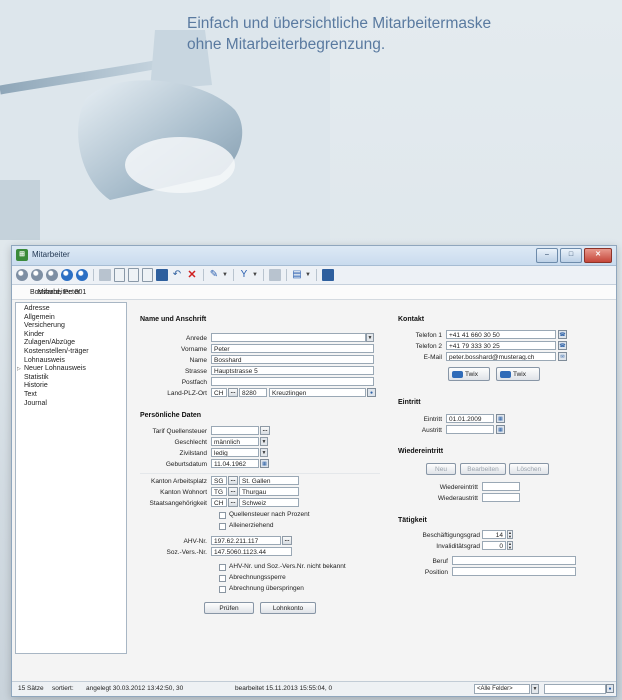 This screenshot has height=700, width=622. I want to click on kanton-arbeit-code: SG, so click(219, 480).